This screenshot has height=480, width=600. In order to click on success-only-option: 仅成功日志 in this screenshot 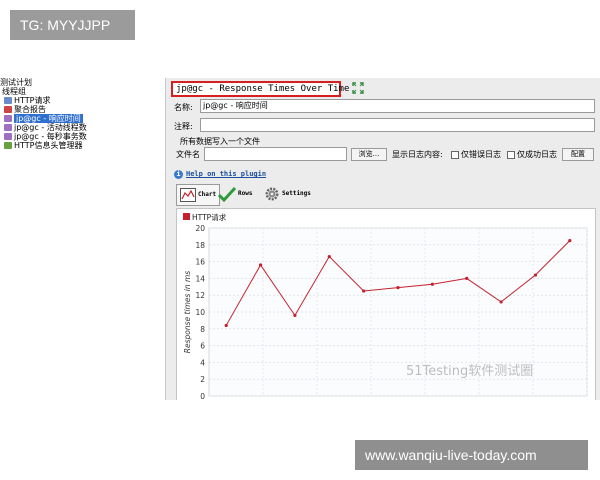, I will do `click(532, 155)`.